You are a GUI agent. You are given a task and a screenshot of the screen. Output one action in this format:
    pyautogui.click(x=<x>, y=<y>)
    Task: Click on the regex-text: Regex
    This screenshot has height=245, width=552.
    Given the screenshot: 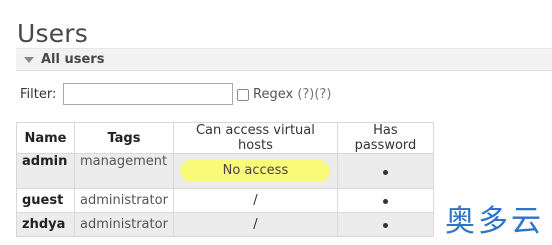 What is the action you would take?
    pyautogui.click(x=273, y=94)
    